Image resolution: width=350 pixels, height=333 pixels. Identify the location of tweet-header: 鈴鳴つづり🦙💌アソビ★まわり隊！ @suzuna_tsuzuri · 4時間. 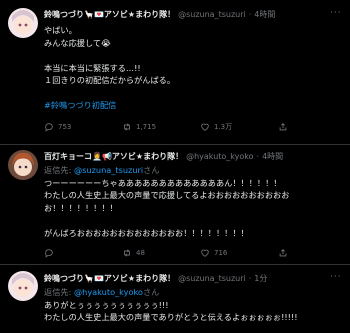
(159, 15).